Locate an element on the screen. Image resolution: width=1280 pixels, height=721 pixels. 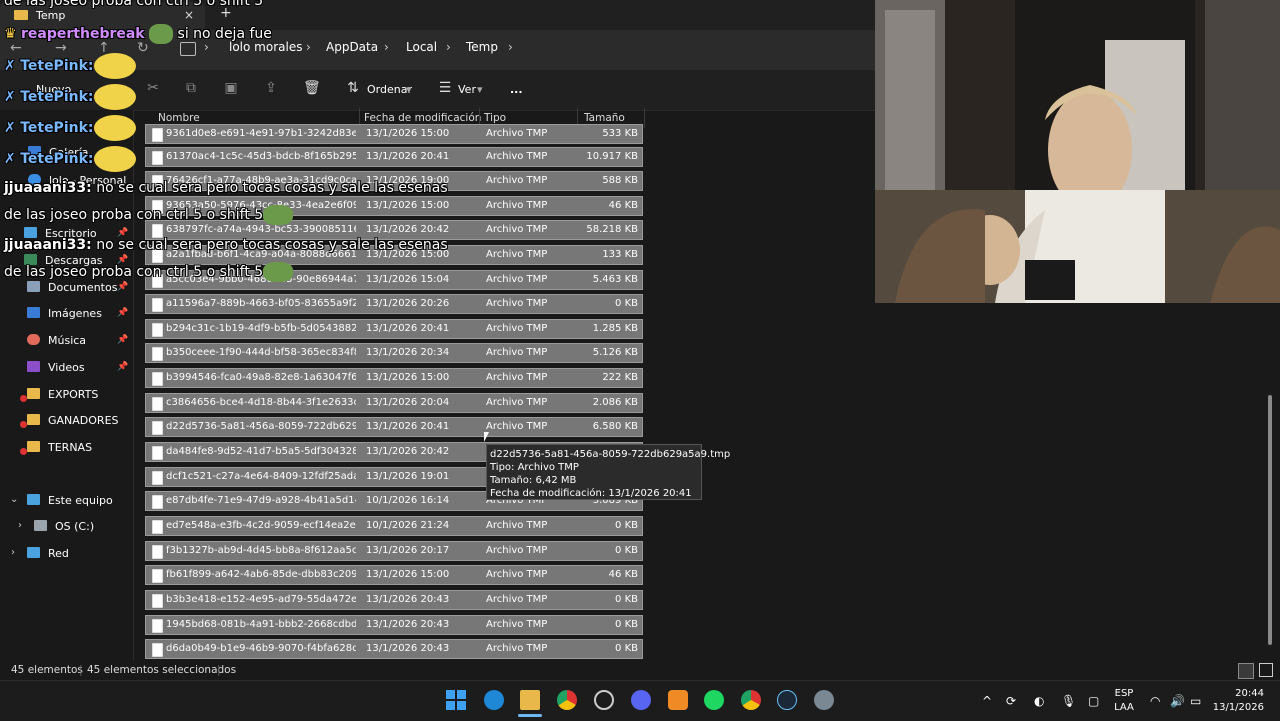
file-explorer-icon is located at coordinates (530, 700).